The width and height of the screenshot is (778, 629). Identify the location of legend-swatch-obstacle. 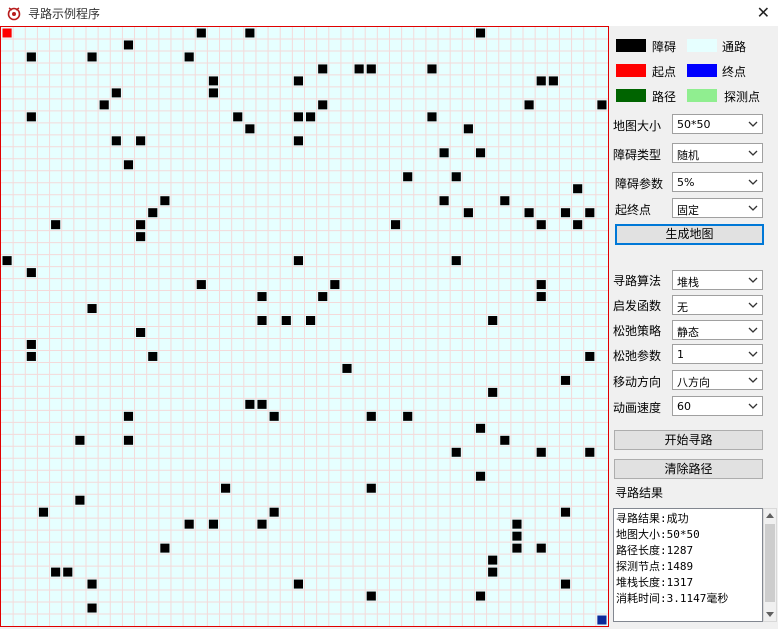
(631, 45).